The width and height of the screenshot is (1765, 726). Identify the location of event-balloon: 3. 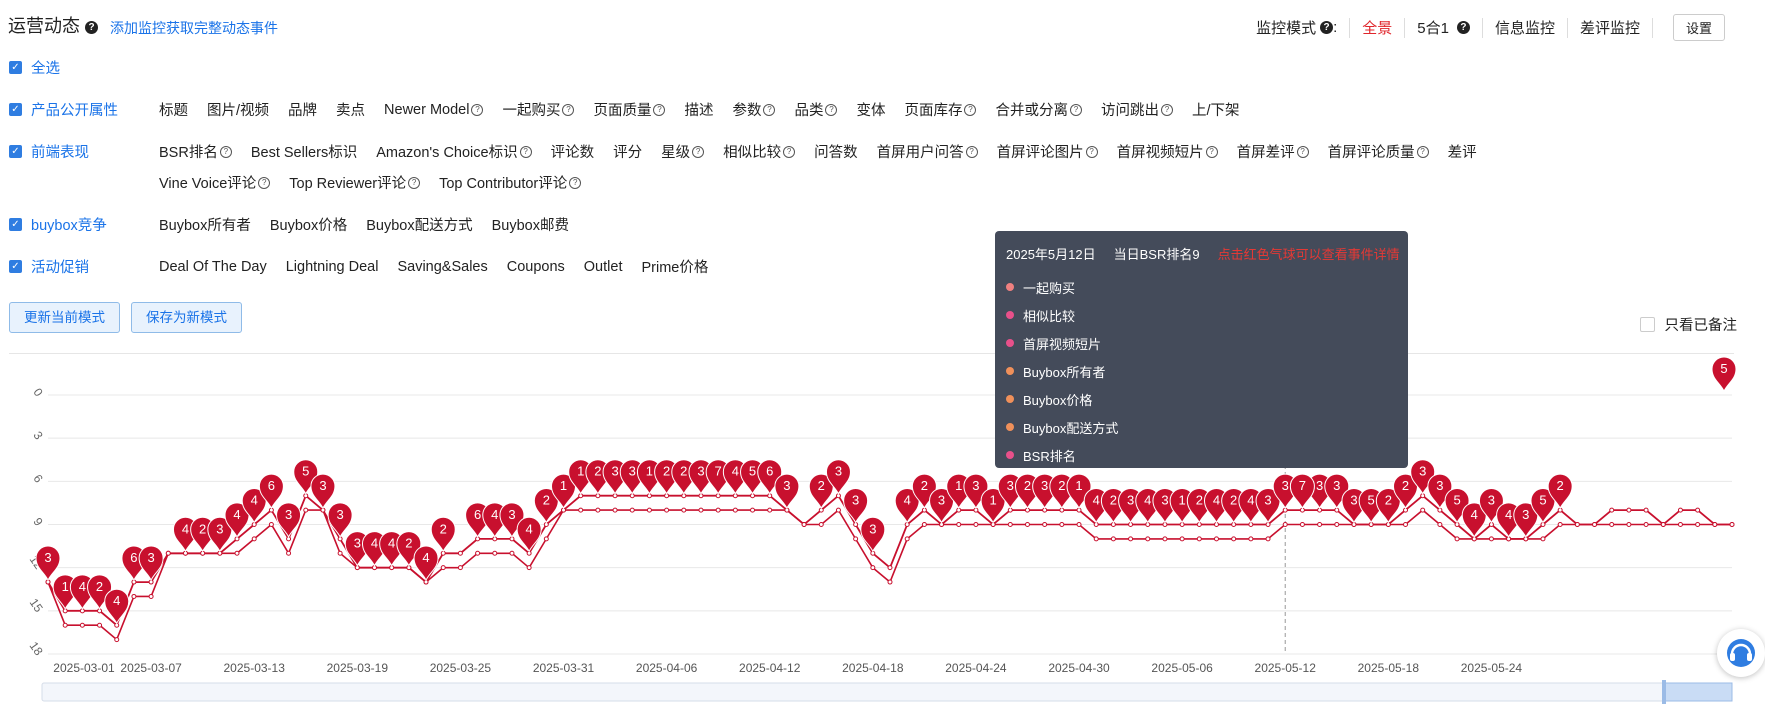
(856, 506).